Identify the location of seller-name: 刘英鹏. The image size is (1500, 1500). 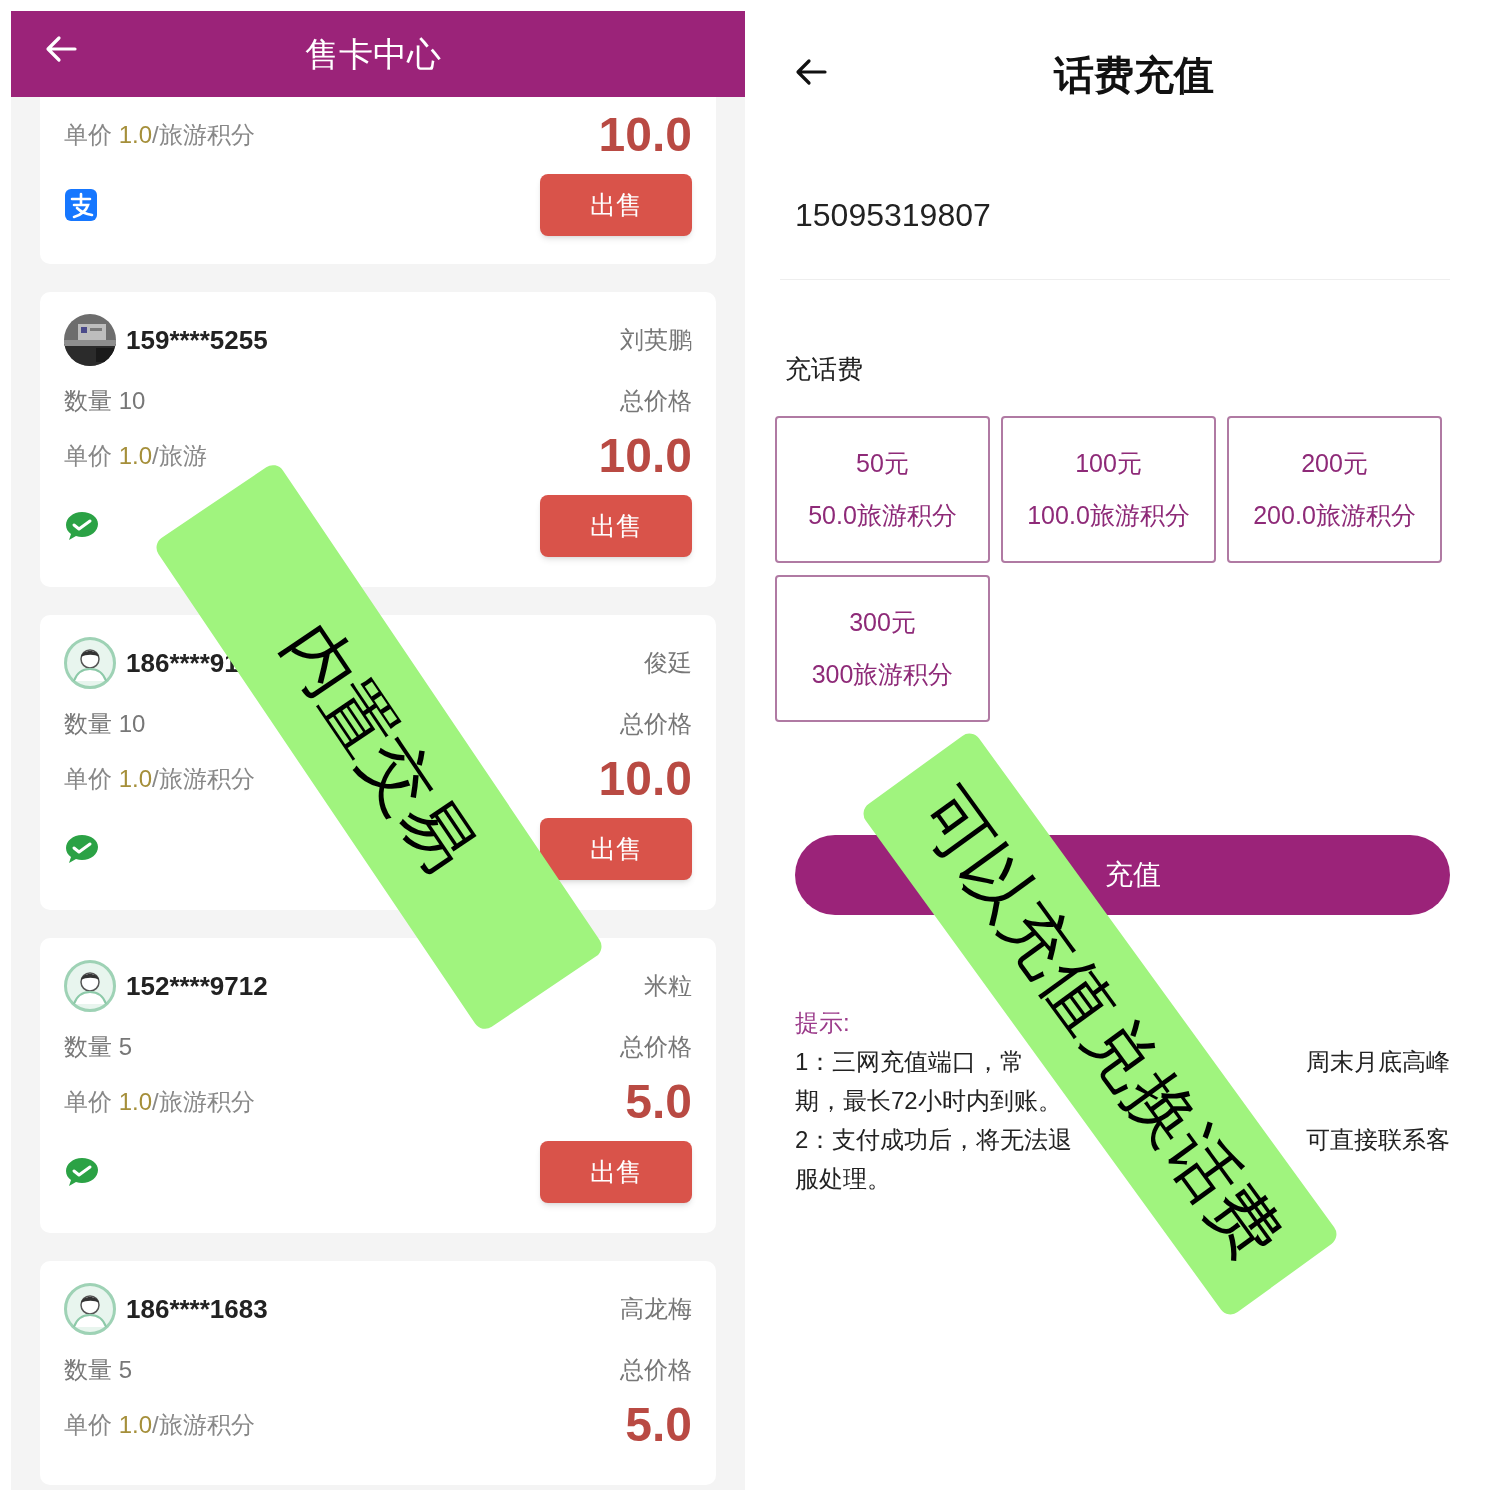
(656, 340).